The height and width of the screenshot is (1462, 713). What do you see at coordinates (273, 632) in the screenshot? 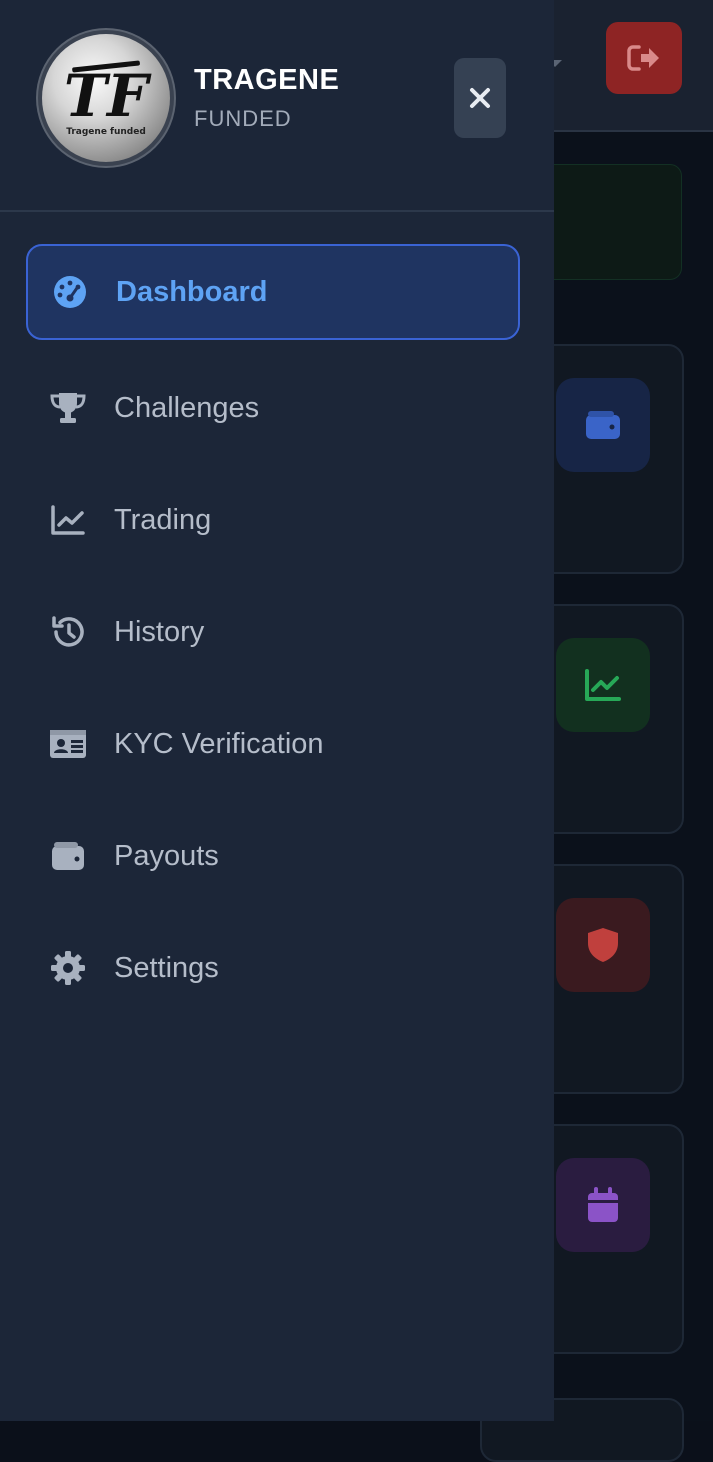
I see `sidebar-item-history: History` at bounding box center [273, 632].